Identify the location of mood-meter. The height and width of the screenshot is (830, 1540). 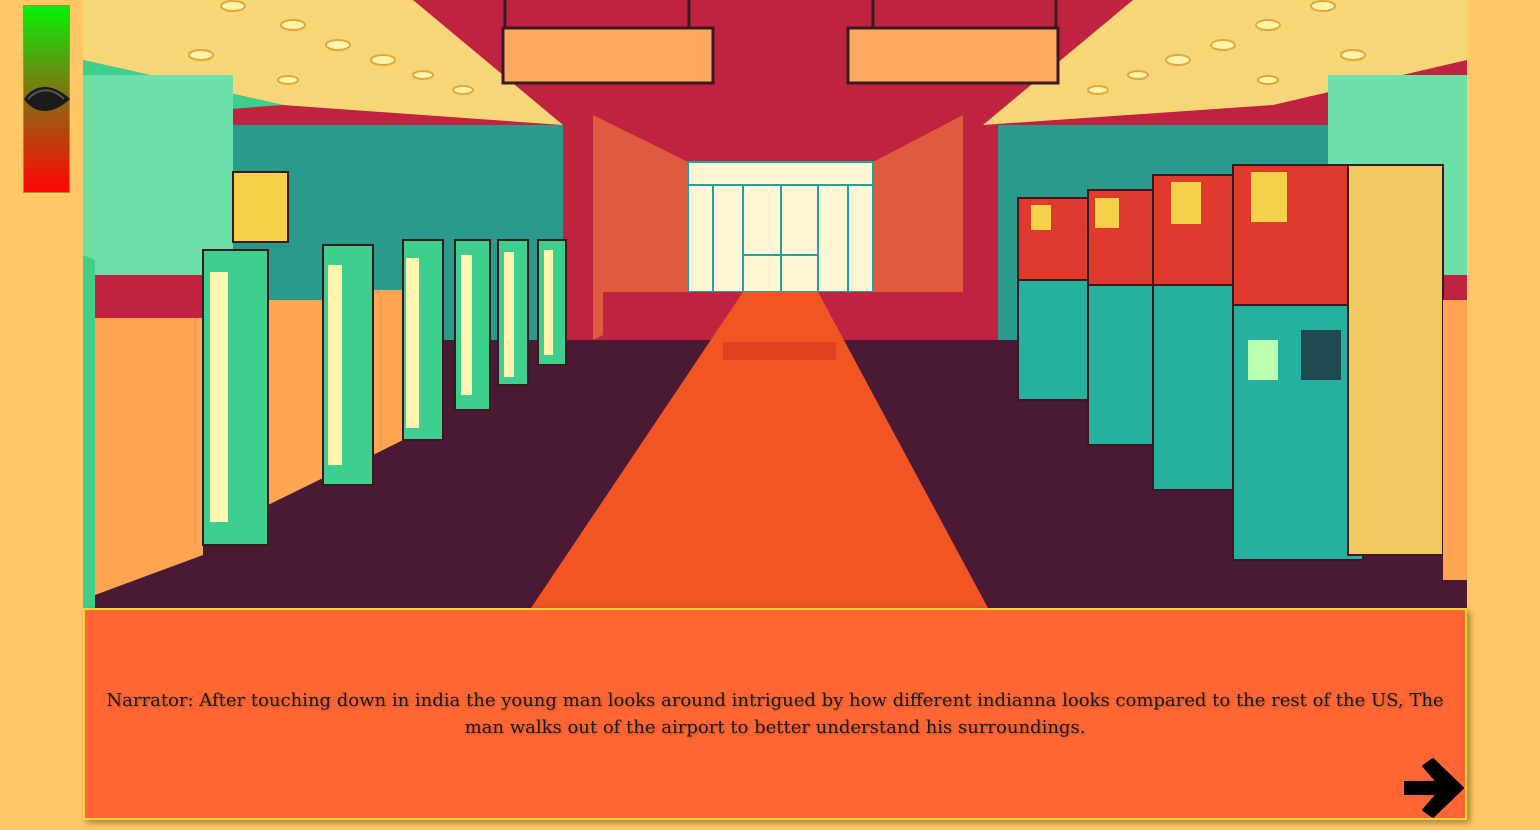
(46, 99).